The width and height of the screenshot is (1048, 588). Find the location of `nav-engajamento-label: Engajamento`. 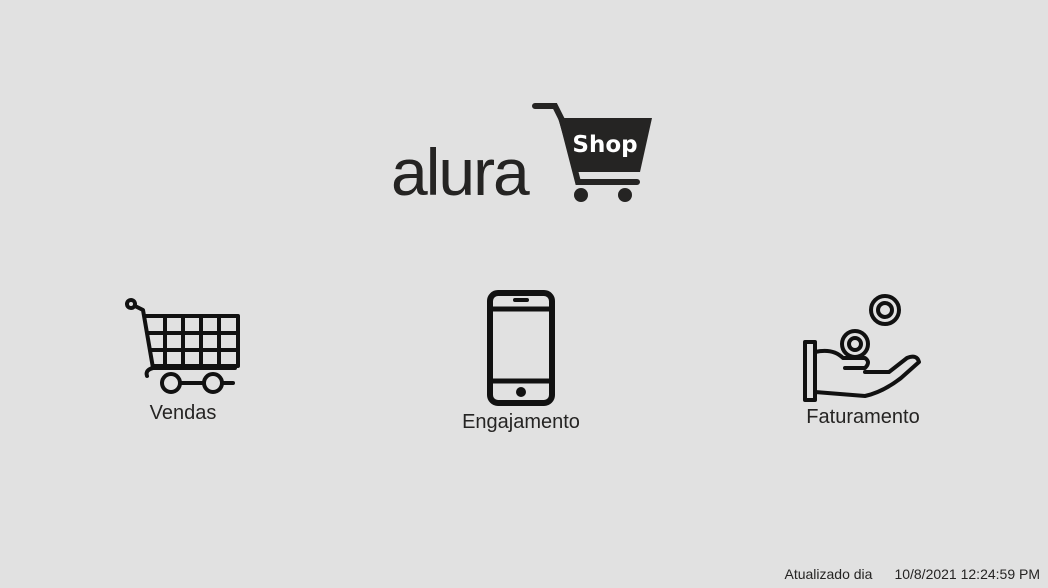

nav-engajamento-label: Engajamento is located at coordinates (521, 422).